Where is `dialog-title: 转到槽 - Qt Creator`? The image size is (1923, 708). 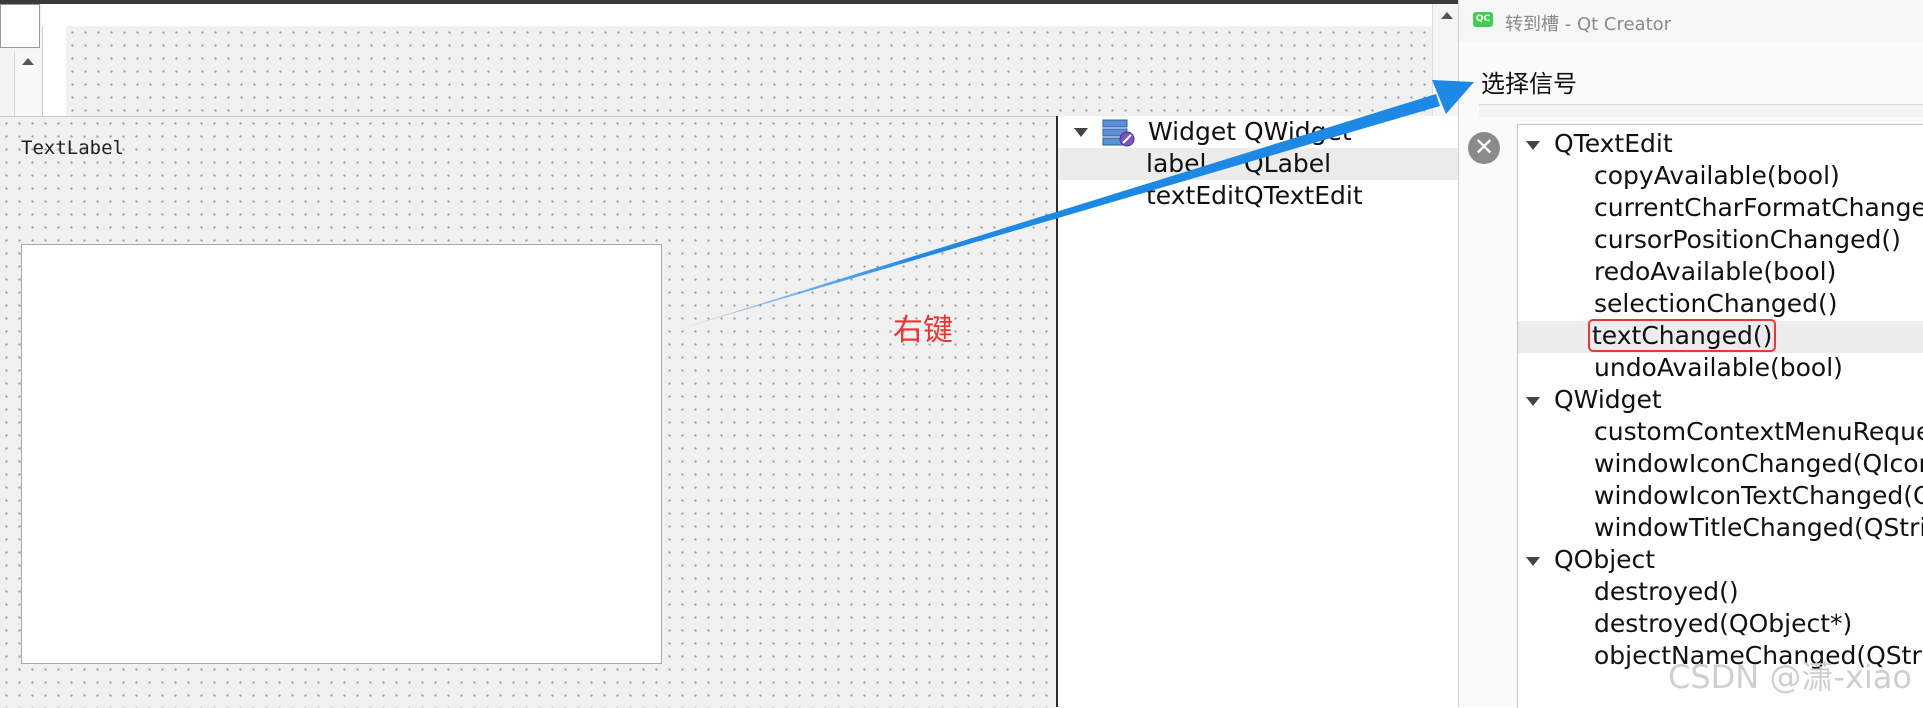
dialog-title: 转到槽 - Qt Creator is located at coordinates (1588, 24).